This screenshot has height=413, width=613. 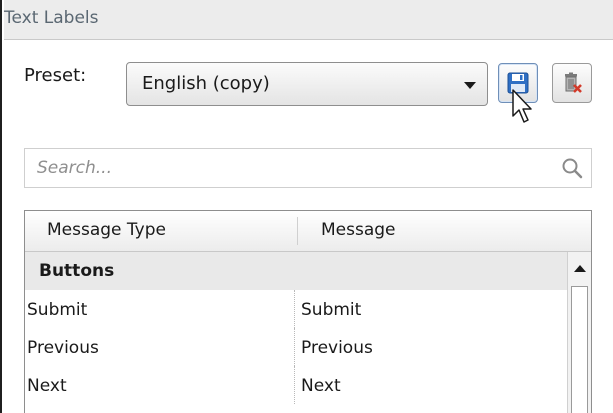 I want to click on column-divider, so click(x=297, y=231).